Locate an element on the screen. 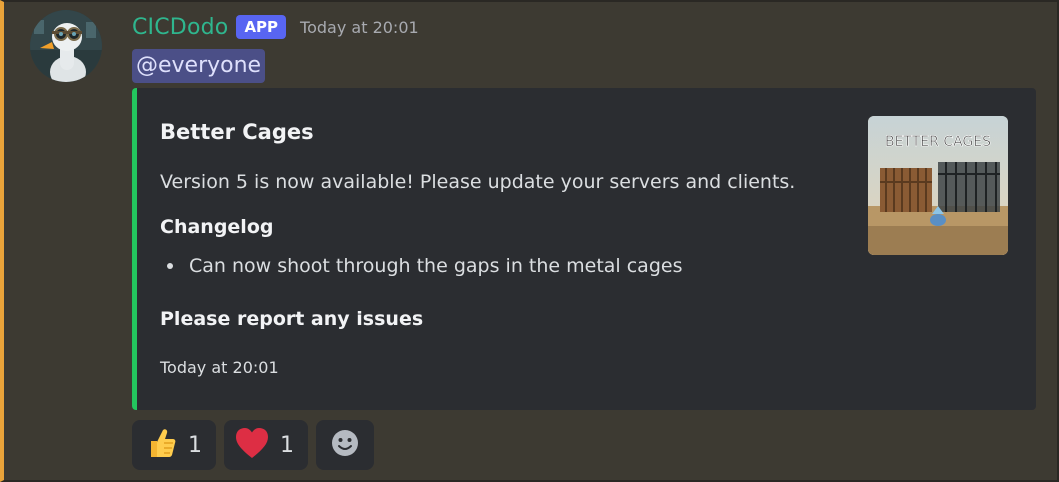 The width and height of the screenshot is (1059, 482). heart-count: 1 is located at coordinates (287, 445).